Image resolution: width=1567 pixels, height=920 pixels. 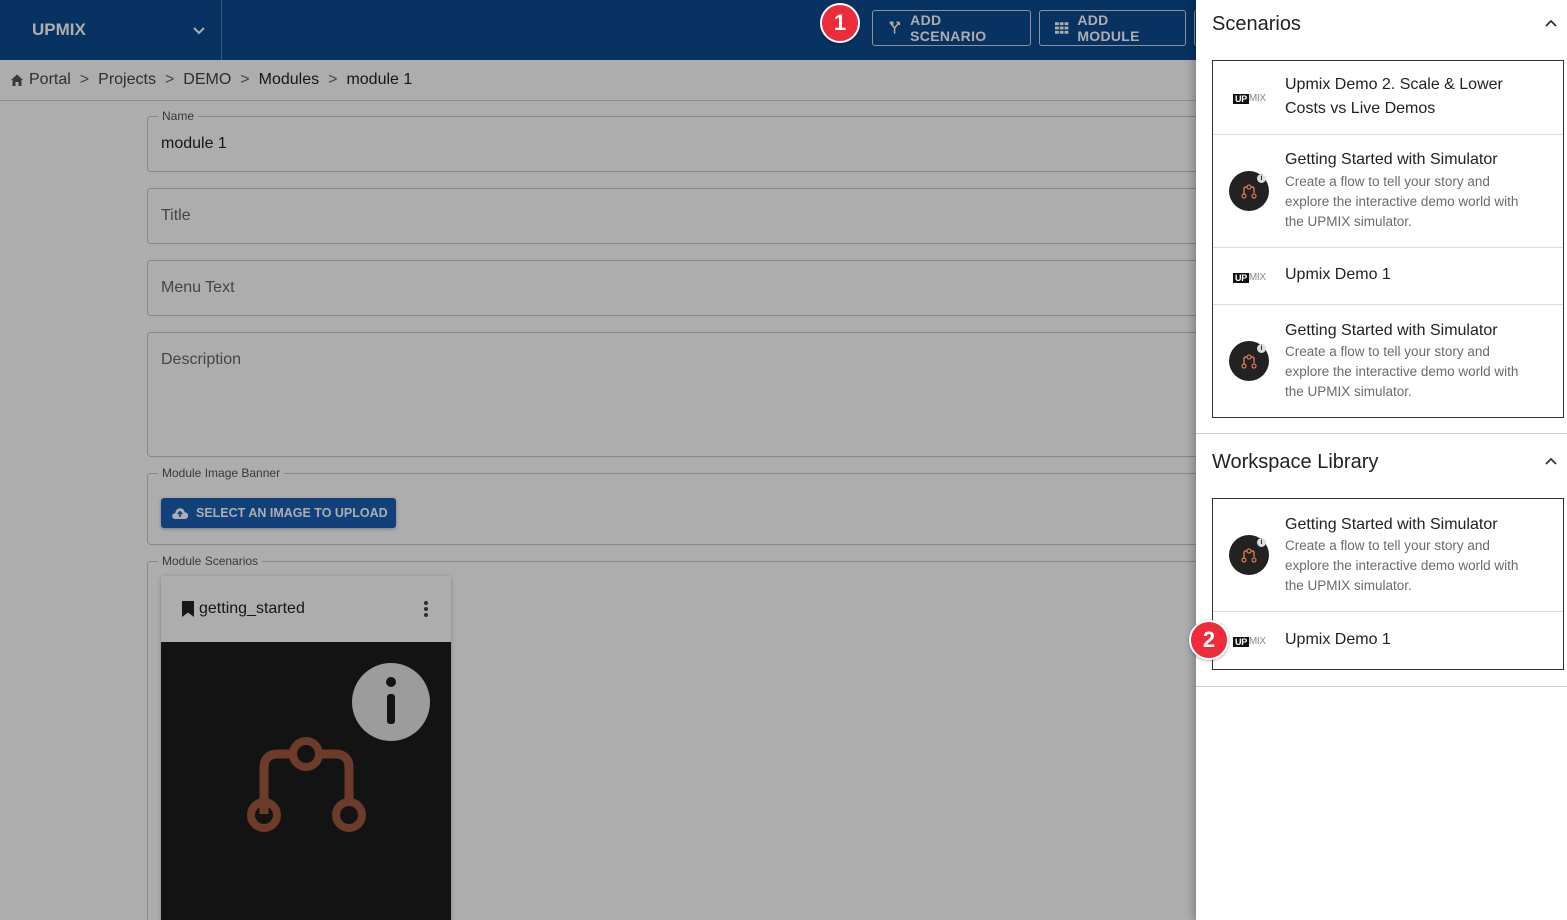 I want to click on scenarios-section-title: Scenarios, so click(x=1256, y=24).